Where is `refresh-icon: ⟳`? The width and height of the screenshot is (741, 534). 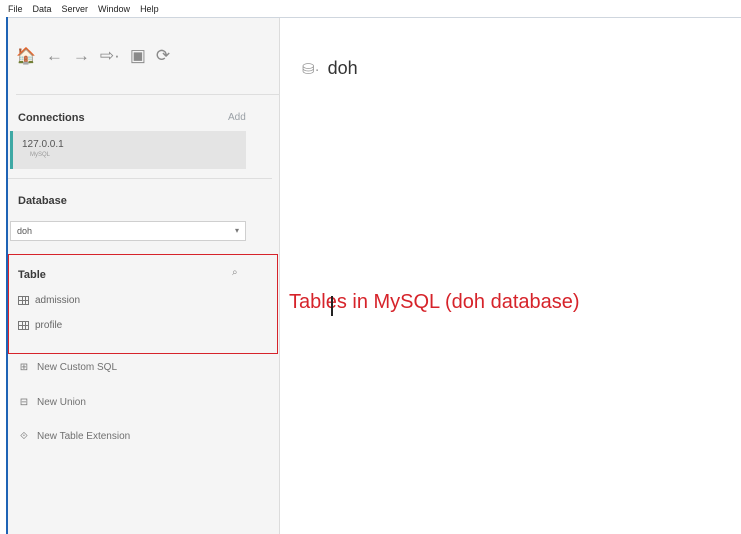
refresh-icon: ⟳ is located at coordinates (163, 56).